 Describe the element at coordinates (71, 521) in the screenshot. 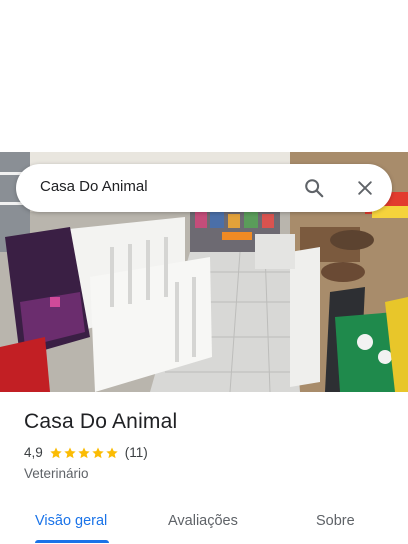

I see `tab-overview: Visão geral` at that location.